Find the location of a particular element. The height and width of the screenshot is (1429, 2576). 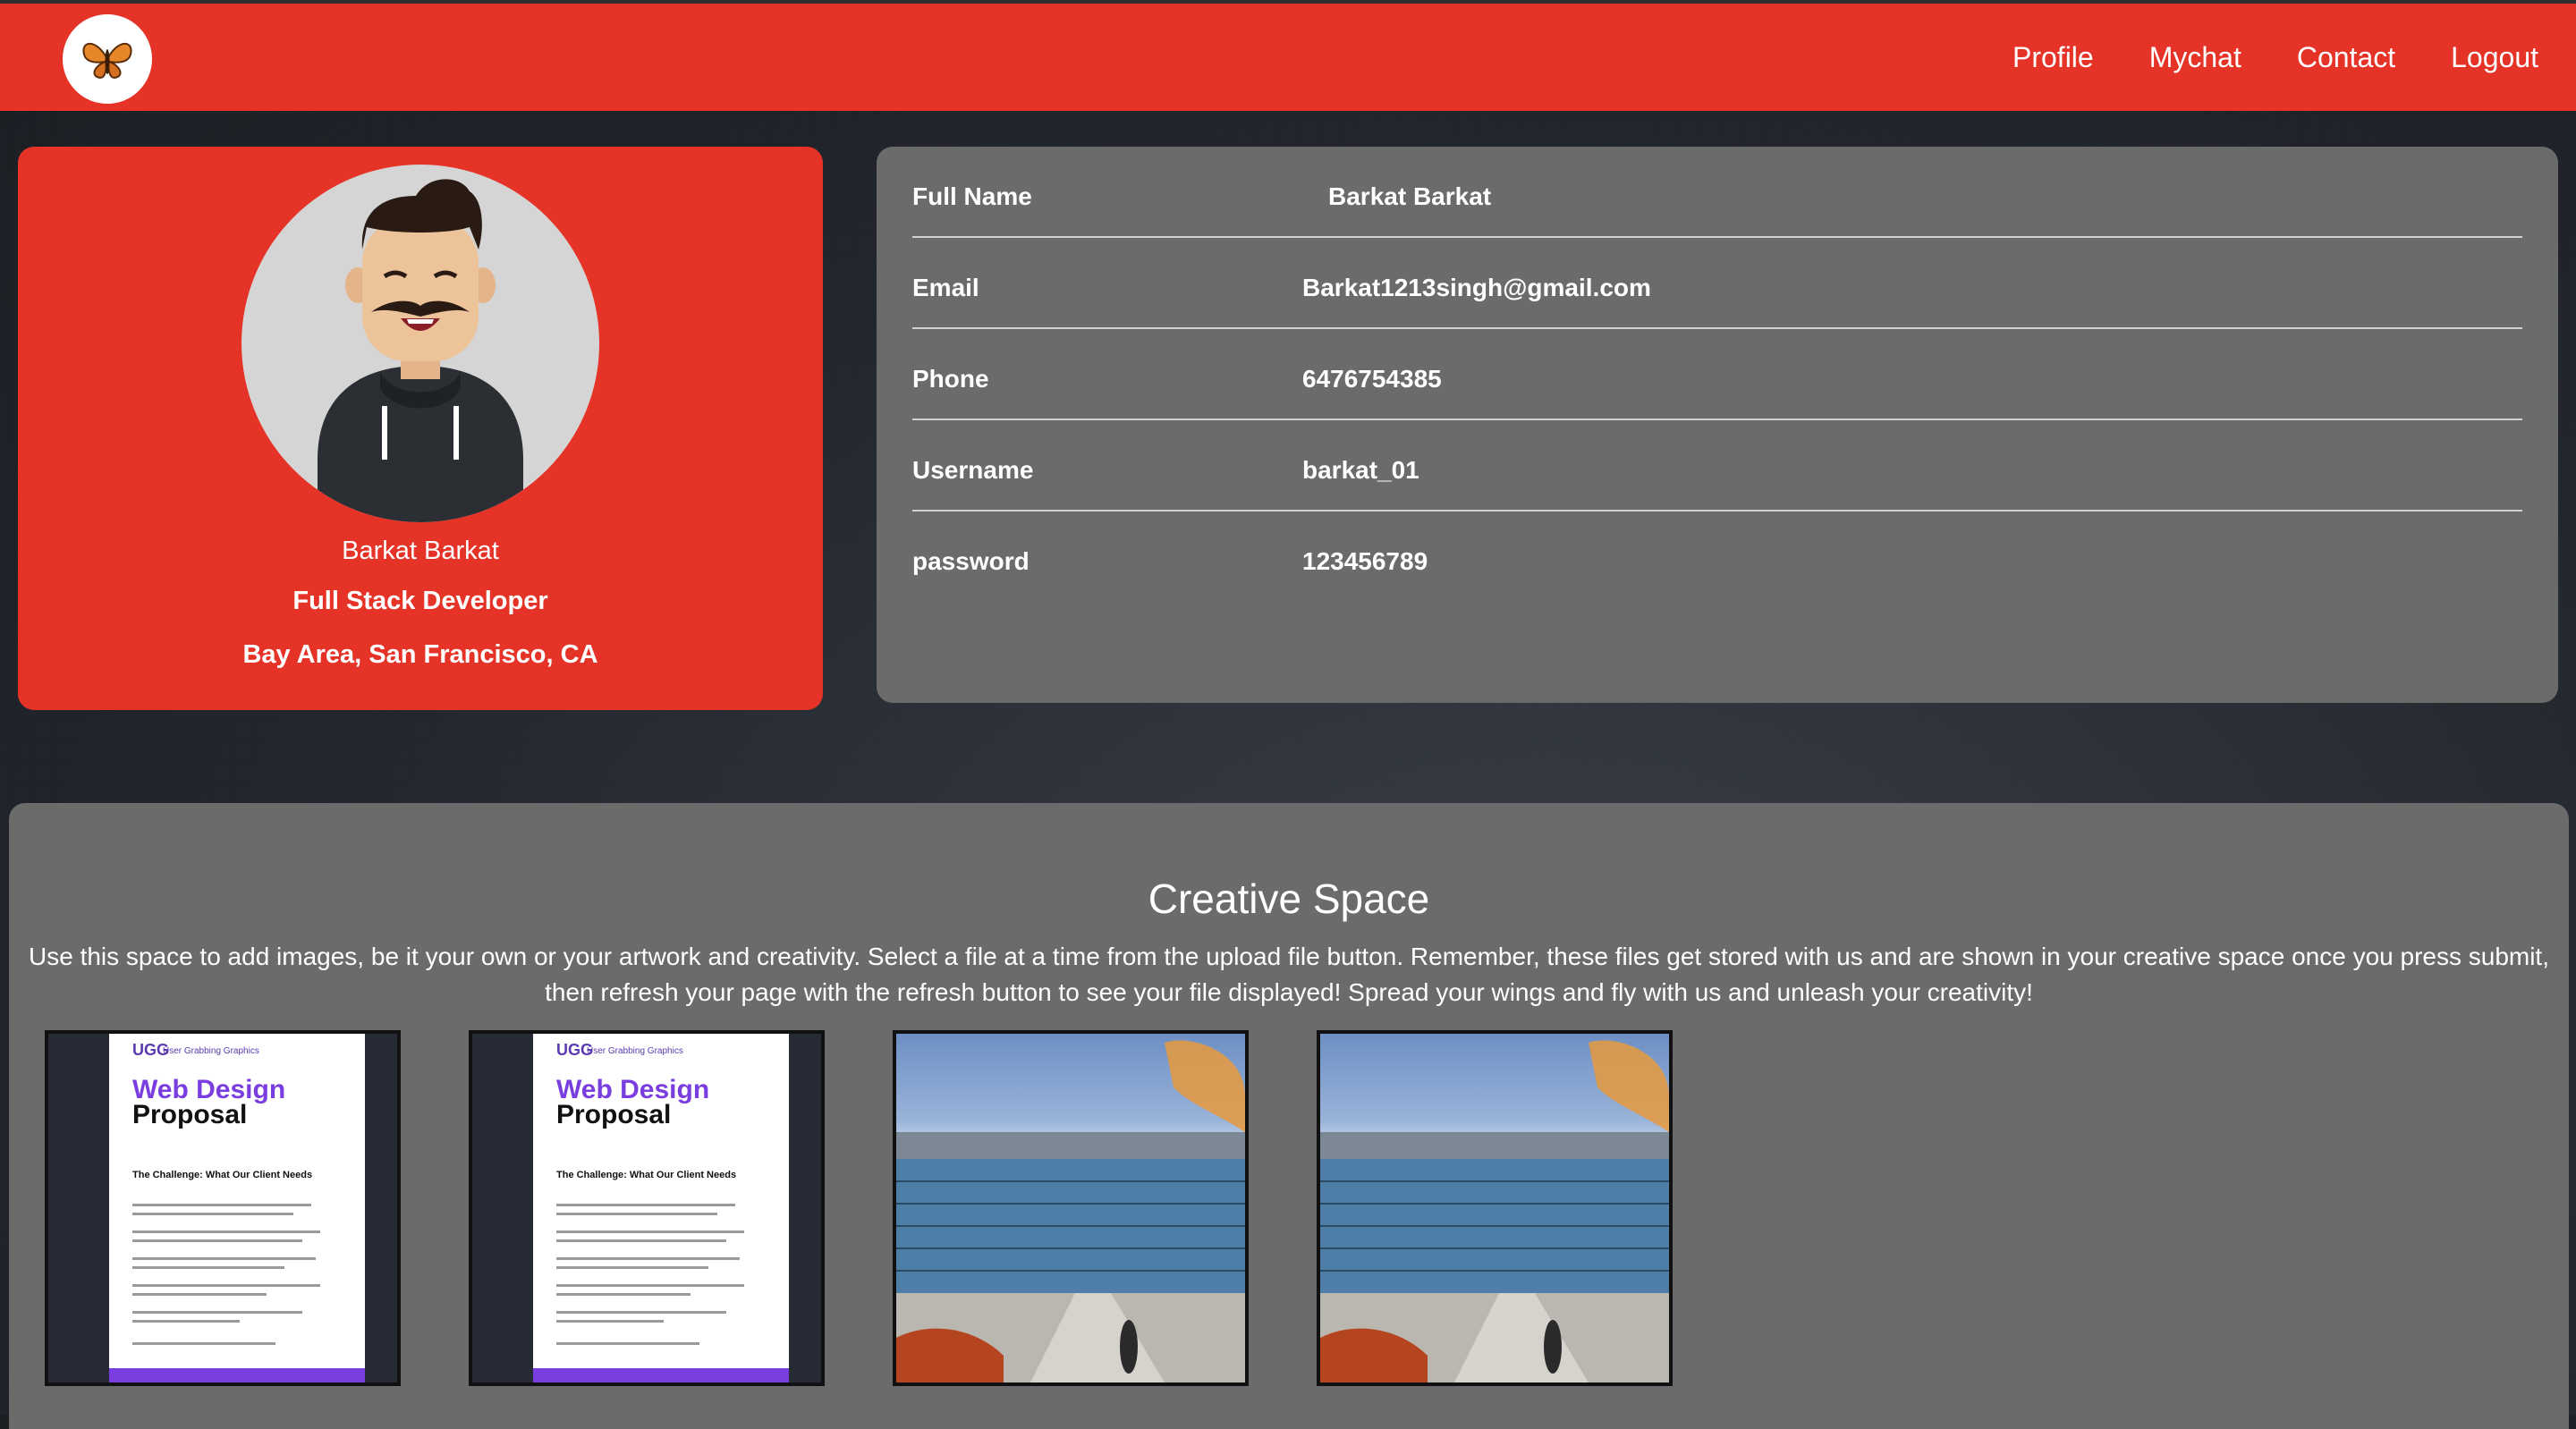

detail-label: password is located at coordinates (971, 561).